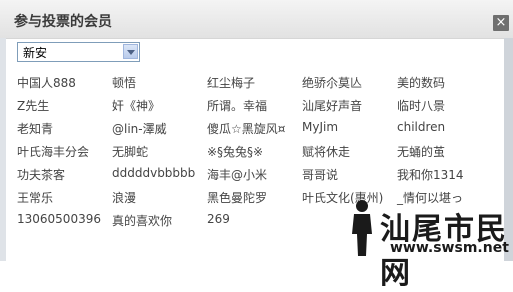 The width and height of the screenshot is (513, 292). I want to click on dialog-title: 参与投票的会员, so click(63, 22).